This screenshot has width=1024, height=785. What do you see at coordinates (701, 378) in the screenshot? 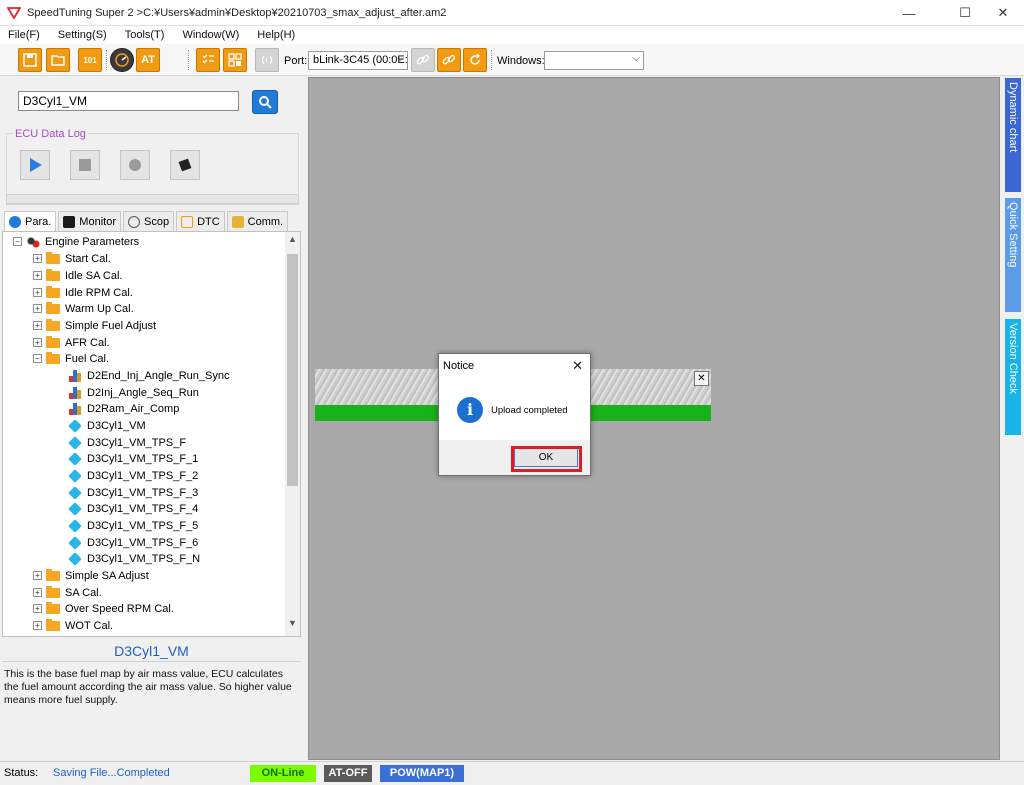
I see `banner-close-button: ✕` at bounding box center [701, 378].